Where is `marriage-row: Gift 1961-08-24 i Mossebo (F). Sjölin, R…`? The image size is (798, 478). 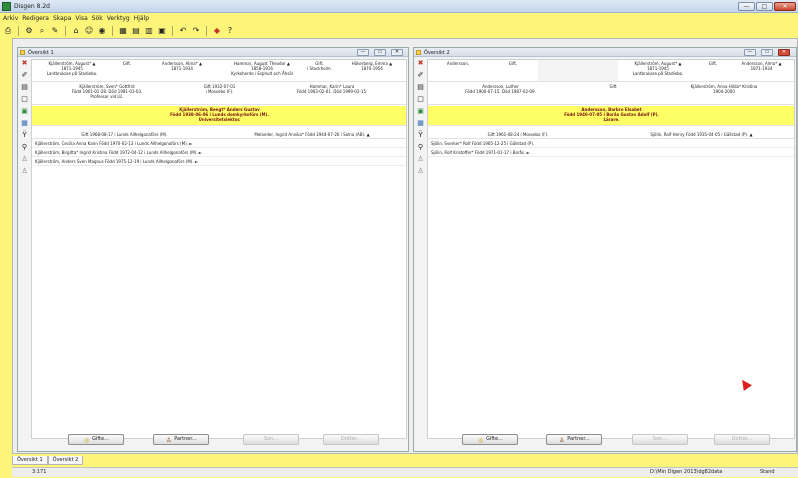 marriage-row: Gift 1961-08-24 i Mossebo (F). Sjölin, R… is located at coordinates (611, 134).